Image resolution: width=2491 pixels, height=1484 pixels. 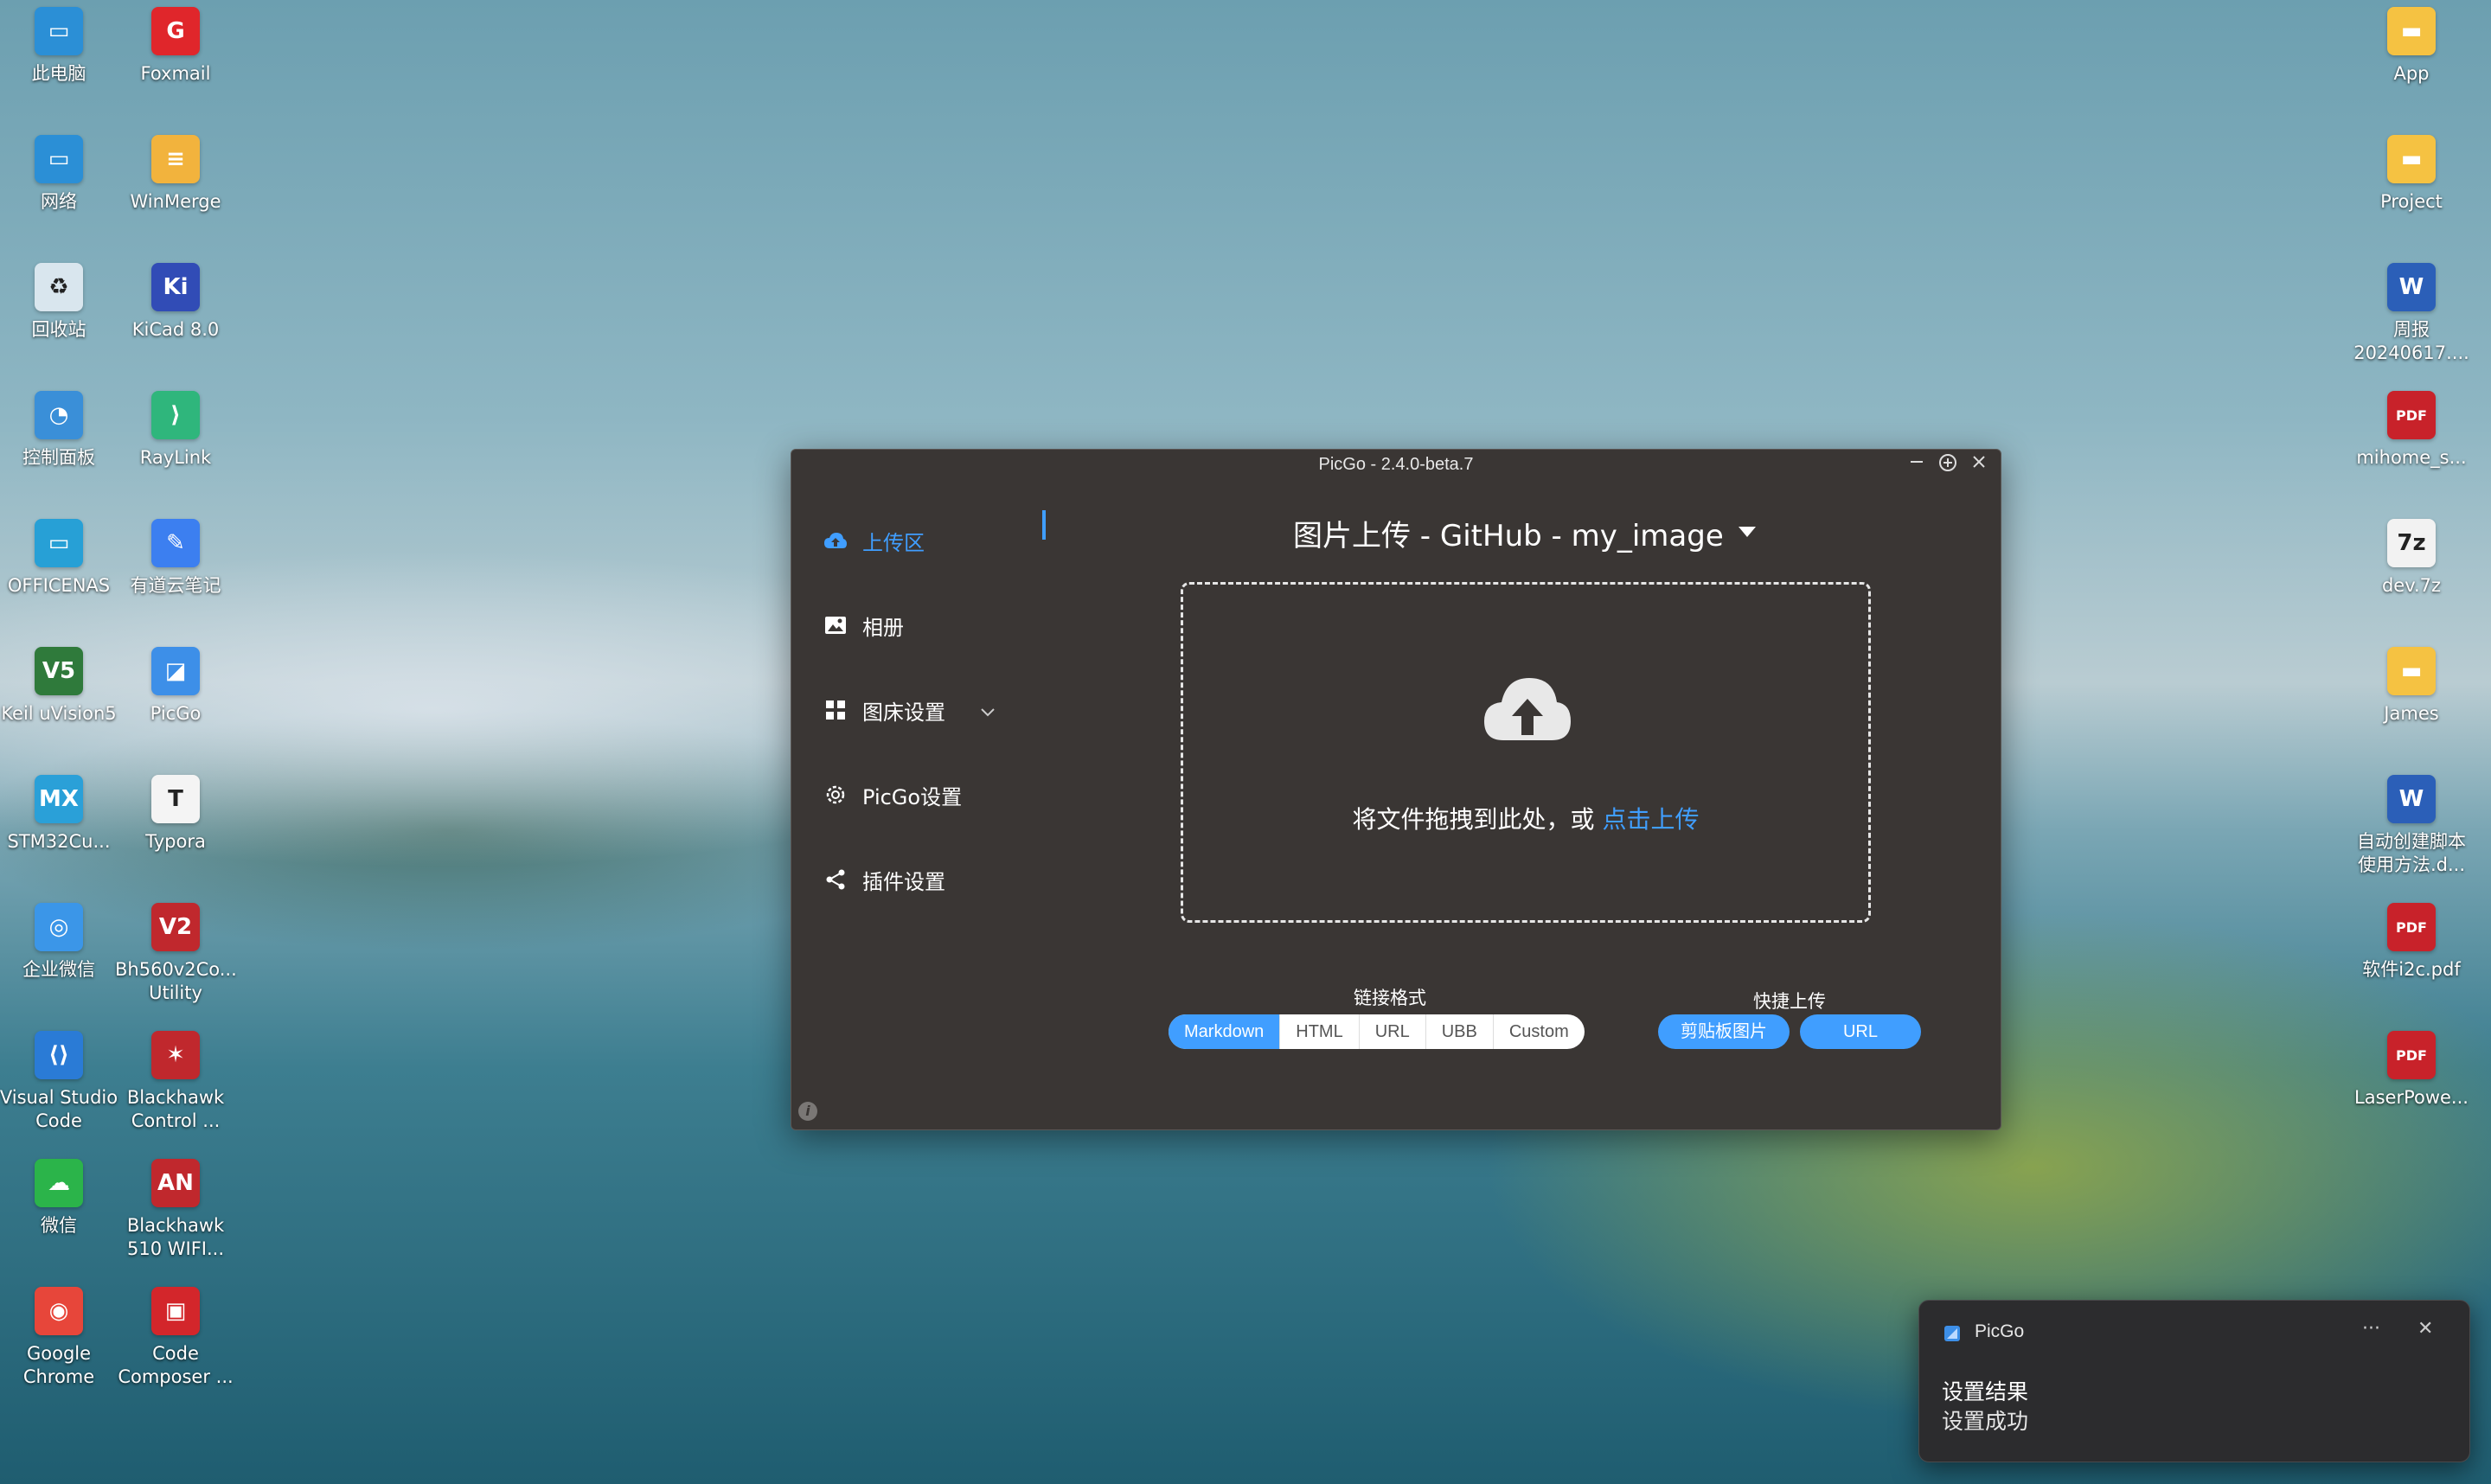 I want to click on desktop-icon: ✎ 有道云笔记, so click(x=175, y=558).